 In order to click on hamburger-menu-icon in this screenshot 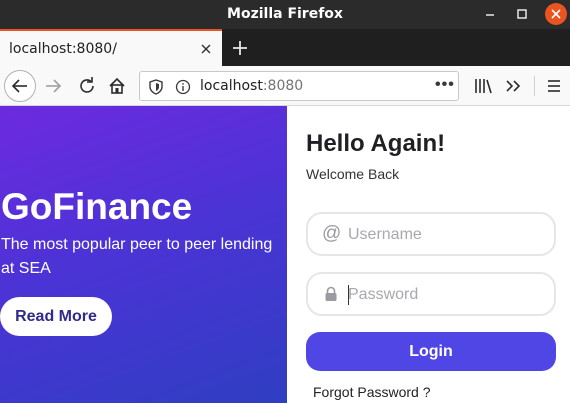, I will do `click(554, 86)`.